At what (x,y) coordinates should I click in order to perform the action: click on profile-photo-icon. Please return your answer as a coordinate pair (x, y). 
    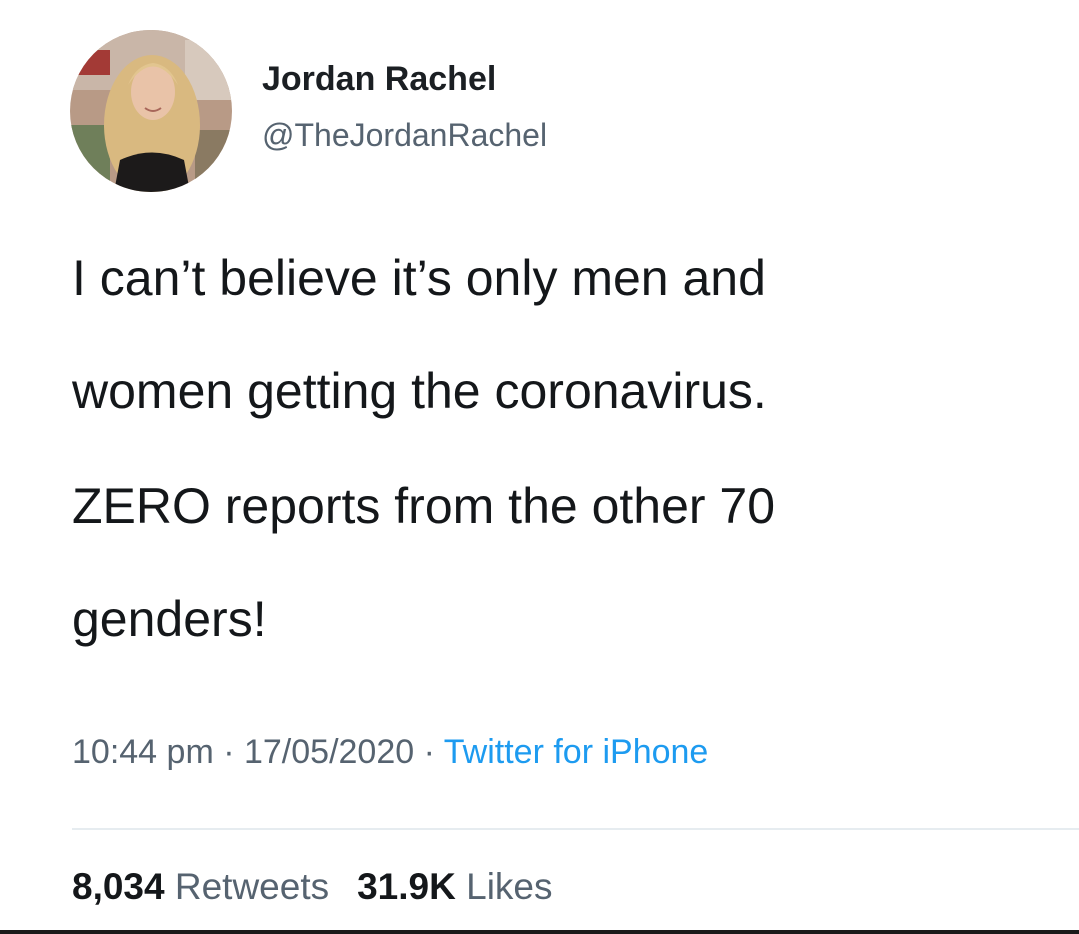
    Looking at the image, I should click on (151, 111).